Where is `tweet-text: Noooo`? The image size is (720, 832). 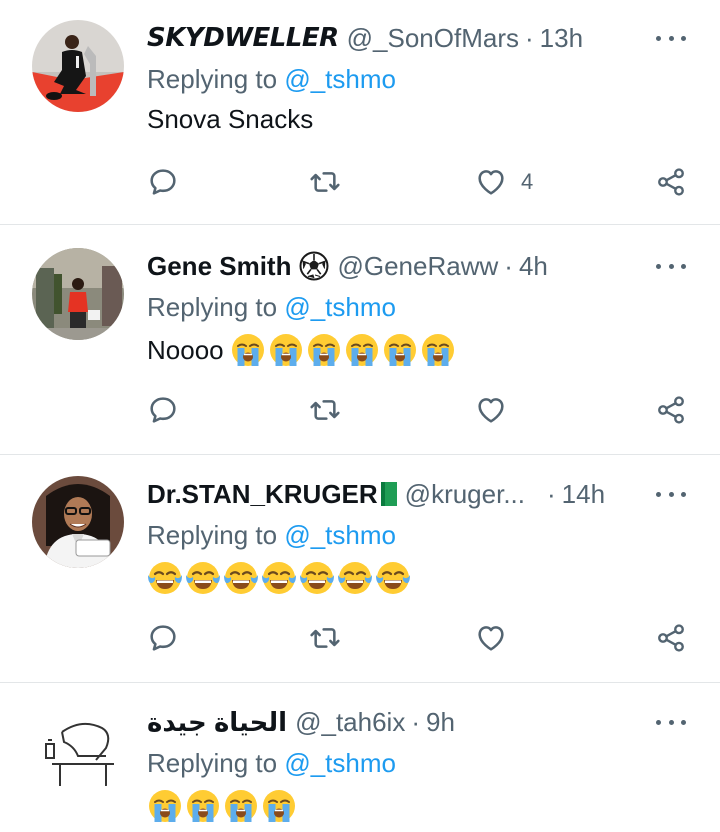
tweet-text: Noooo is located at coordinates (301, 350).